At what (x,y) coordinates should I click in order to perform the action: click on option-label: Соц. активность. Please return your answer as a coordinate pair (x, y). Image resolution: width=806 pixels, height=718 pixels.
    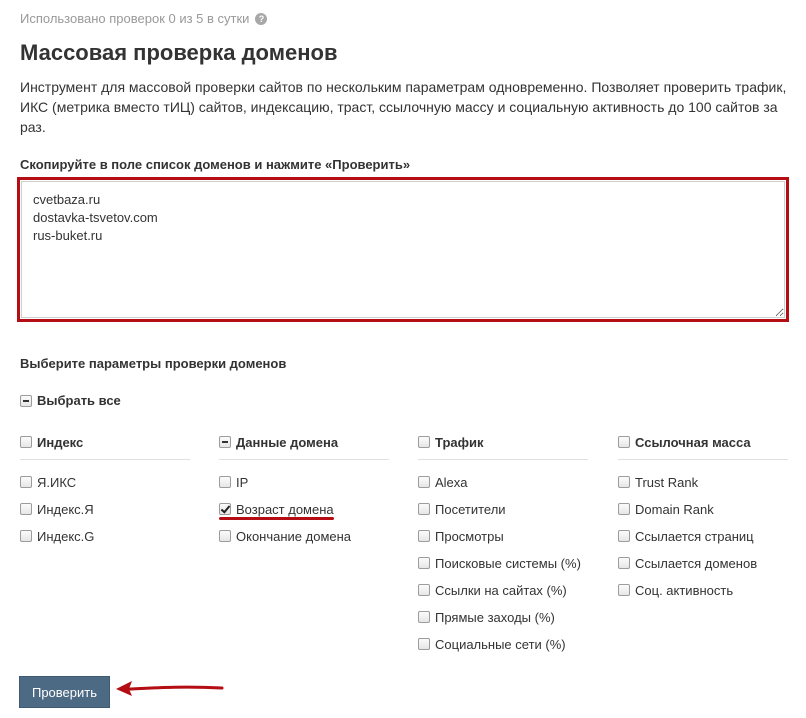
    Looking at the image, I should click on (684, 590).